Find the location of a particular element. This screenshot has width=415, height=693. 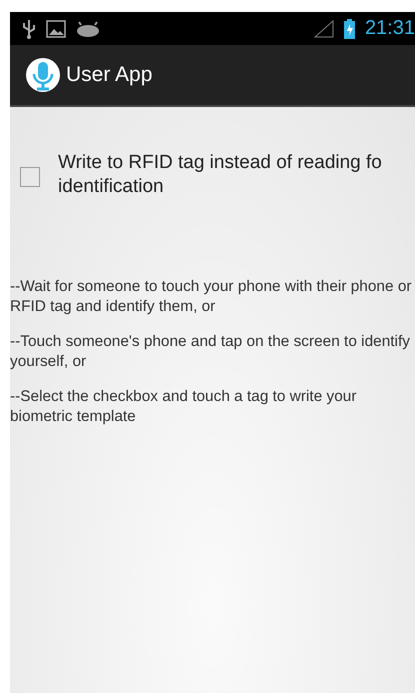

signal-icon is located at coordinates (324, 29).